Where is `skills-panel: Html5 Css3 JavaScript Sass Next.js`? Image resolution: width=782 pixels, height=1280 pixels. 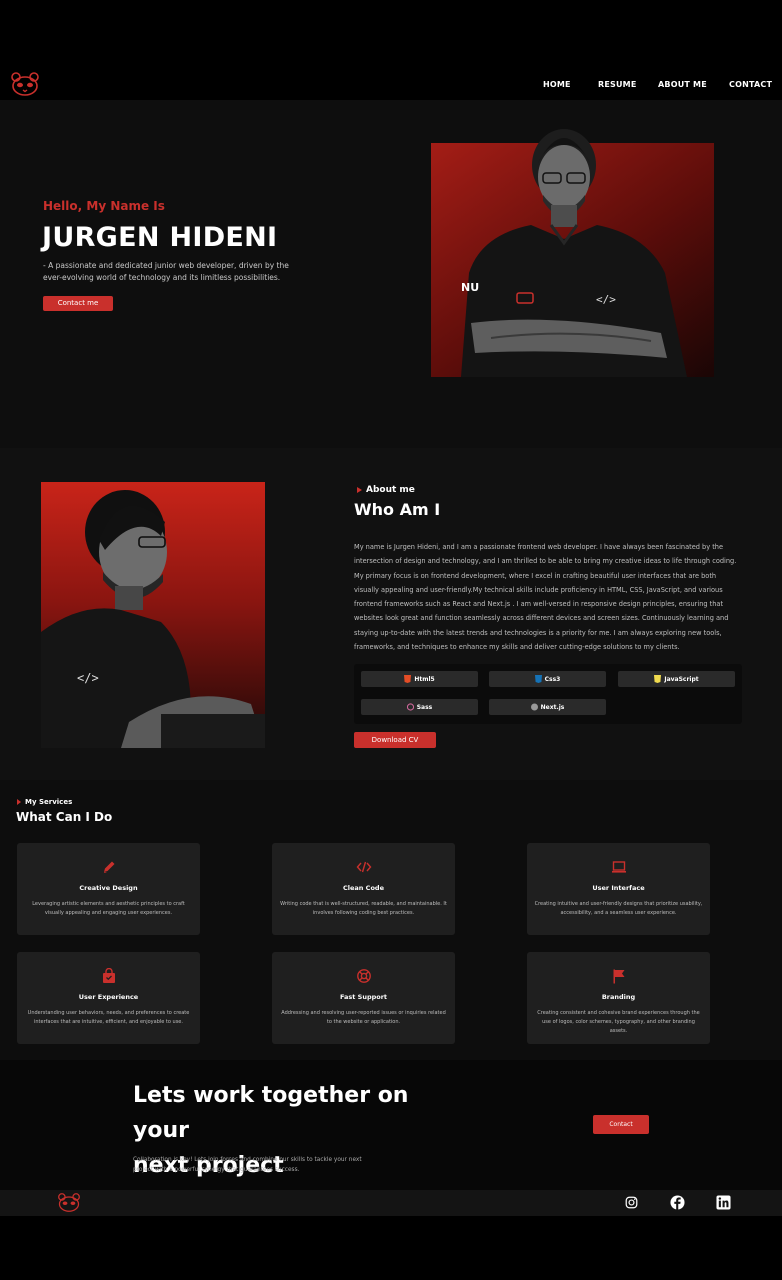 skills-panel: Html5 Css3 JavaScript Sass Next.js is located at coordinates (548, 694).